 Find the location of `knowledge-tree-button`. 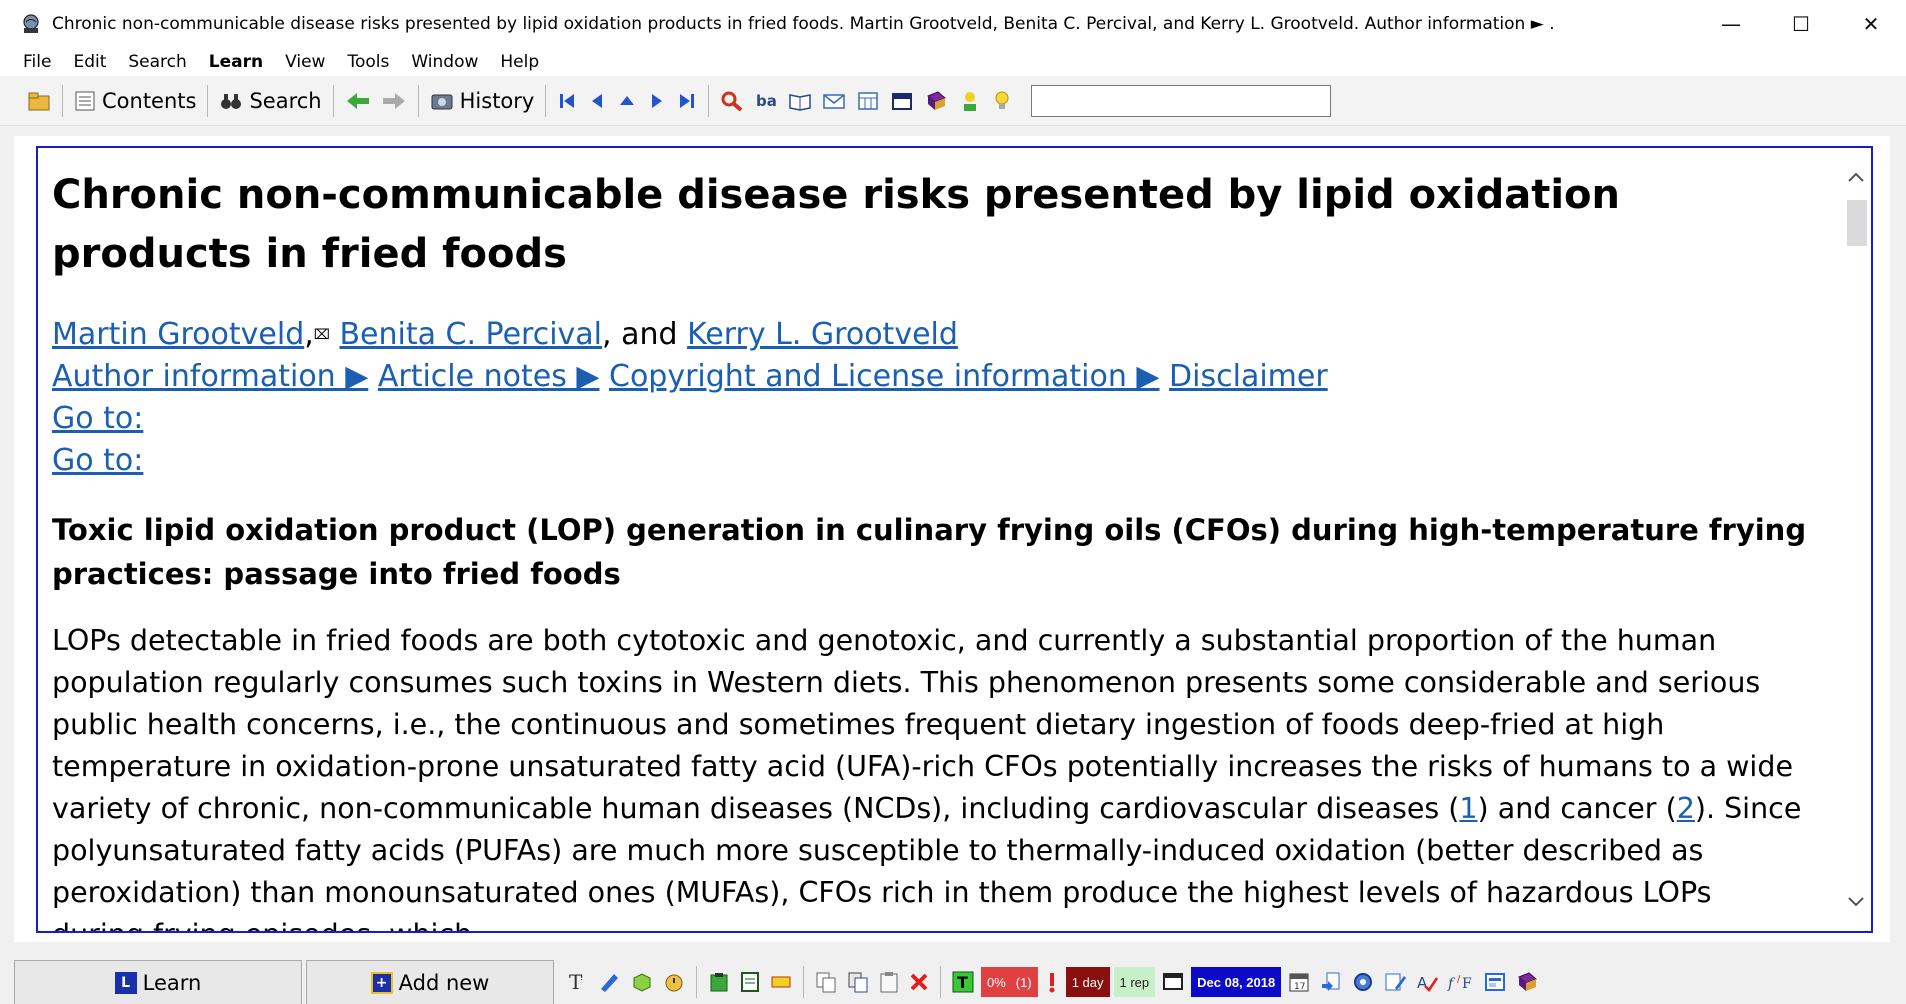

knowledge-tree-button is located at coordinates (1527, 982).